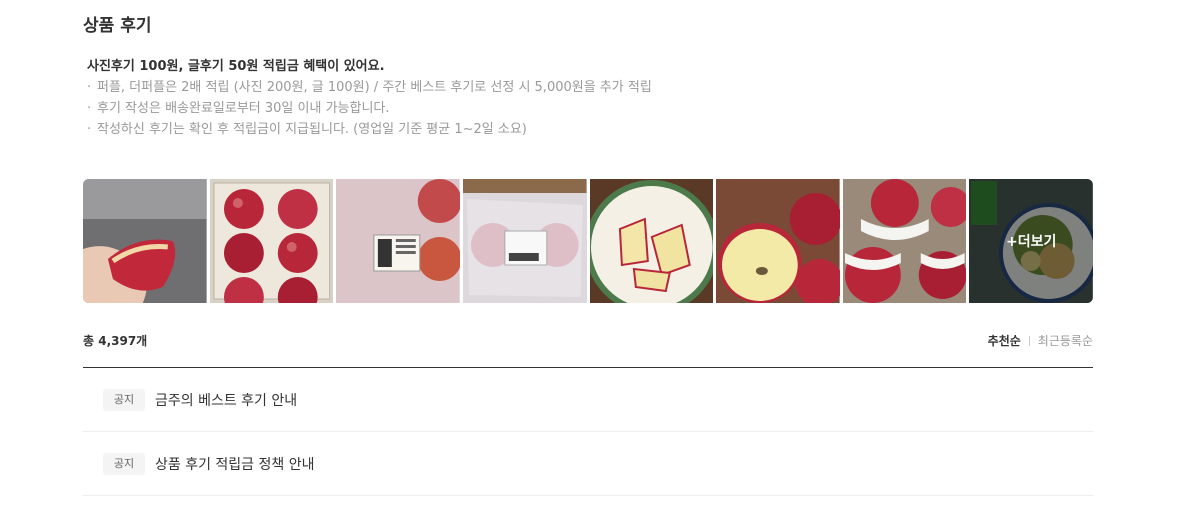  I want to click on apples-with-foam-nets-photo, so click(904, 241).